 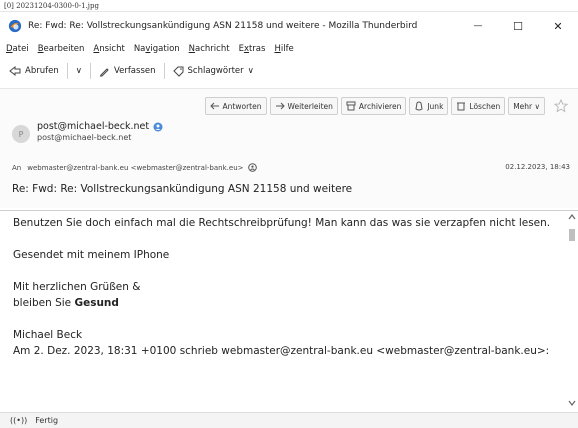 I want to click on menu-datei: Datei, so click(x=17, y=49).